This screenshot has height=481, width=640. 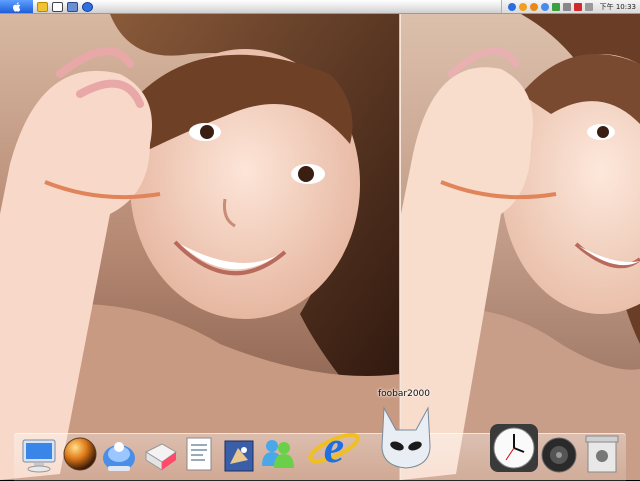 What do you see at coordinates (200, 455) in the screenshot?
I see `documents-icon` at bounding box center [200, 455].